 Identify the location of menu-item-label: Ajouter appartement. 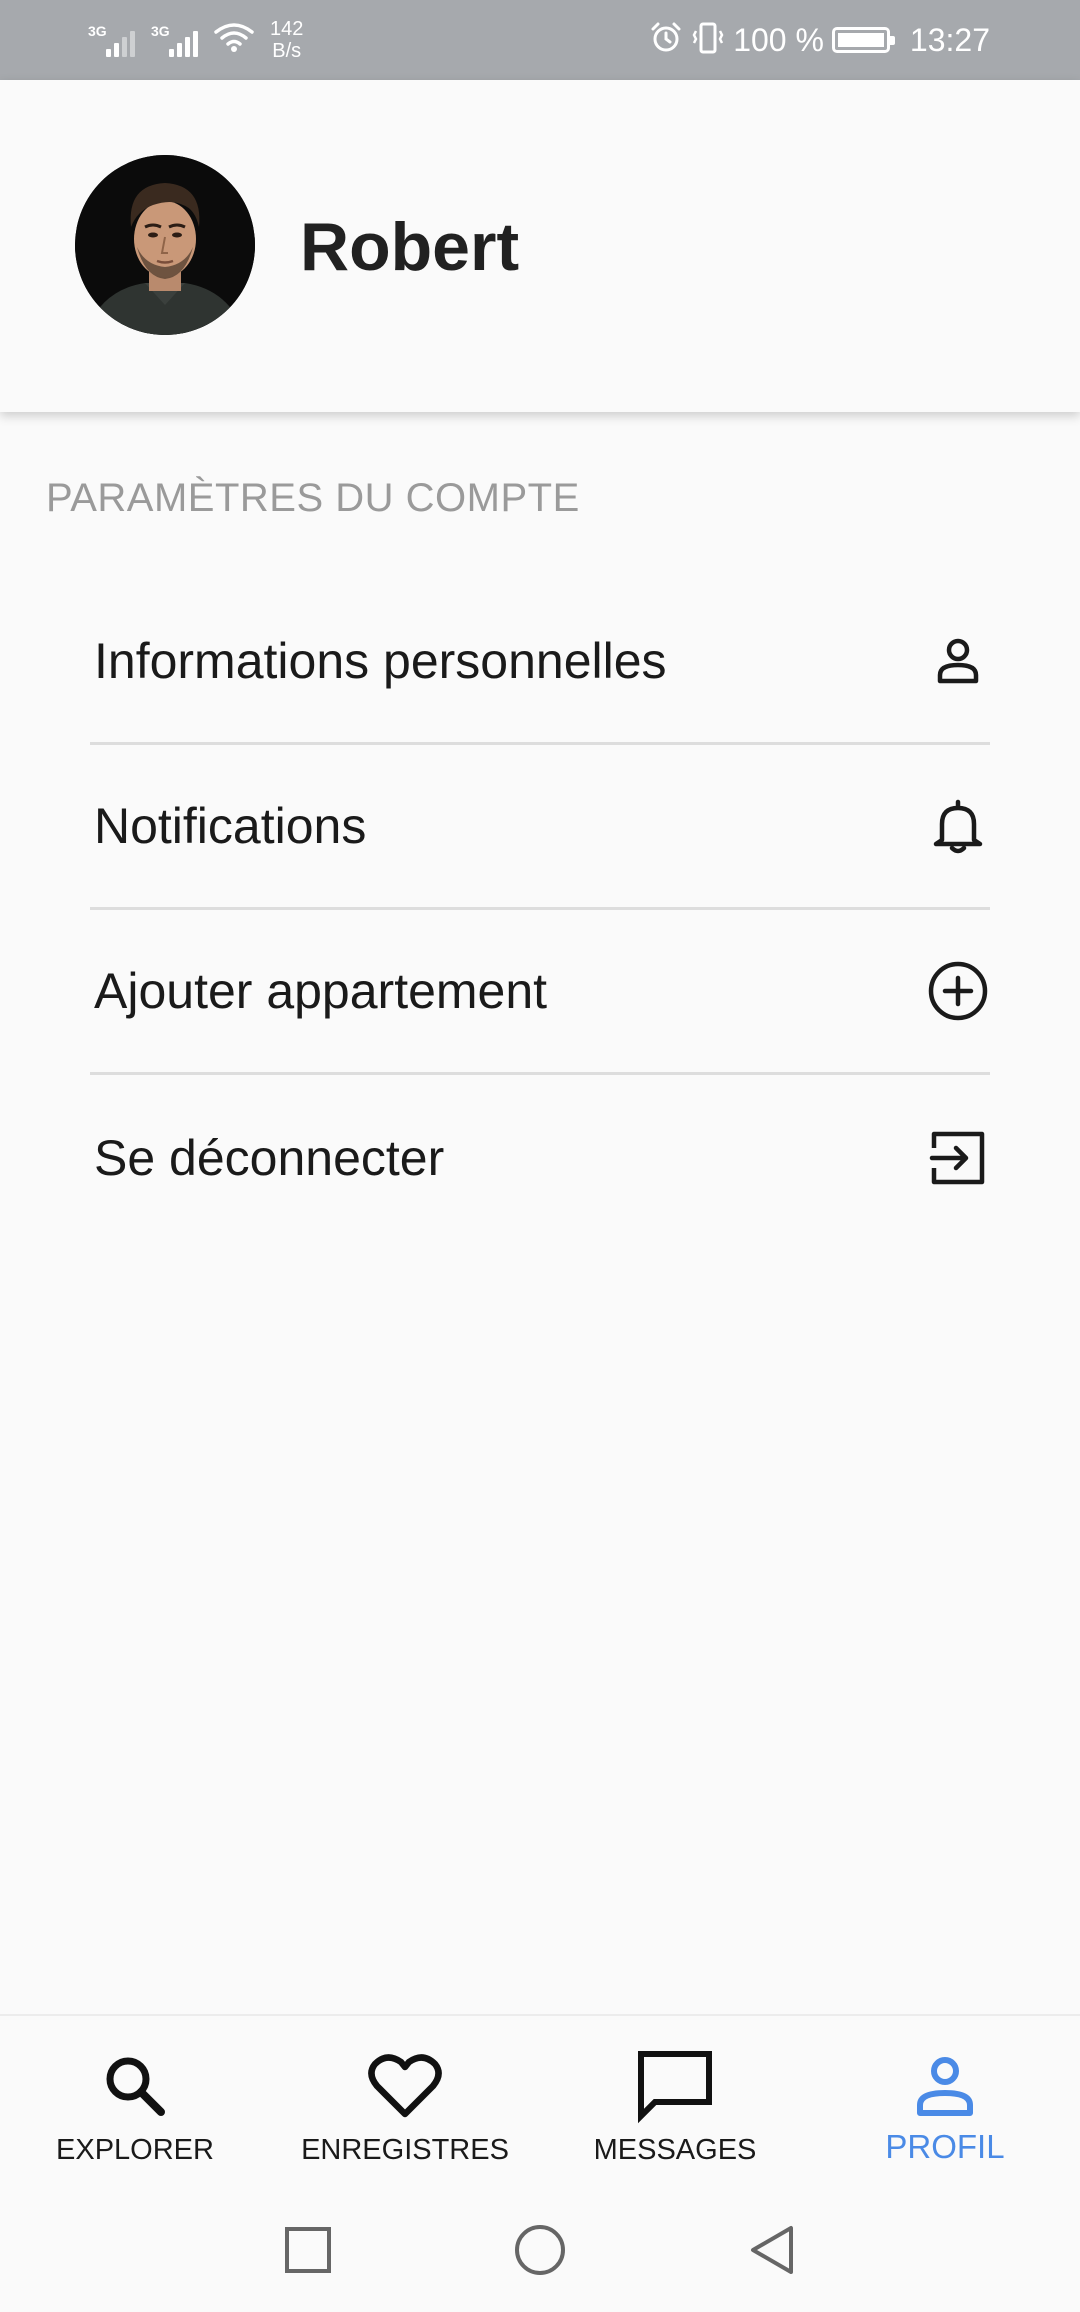
(321, 991).